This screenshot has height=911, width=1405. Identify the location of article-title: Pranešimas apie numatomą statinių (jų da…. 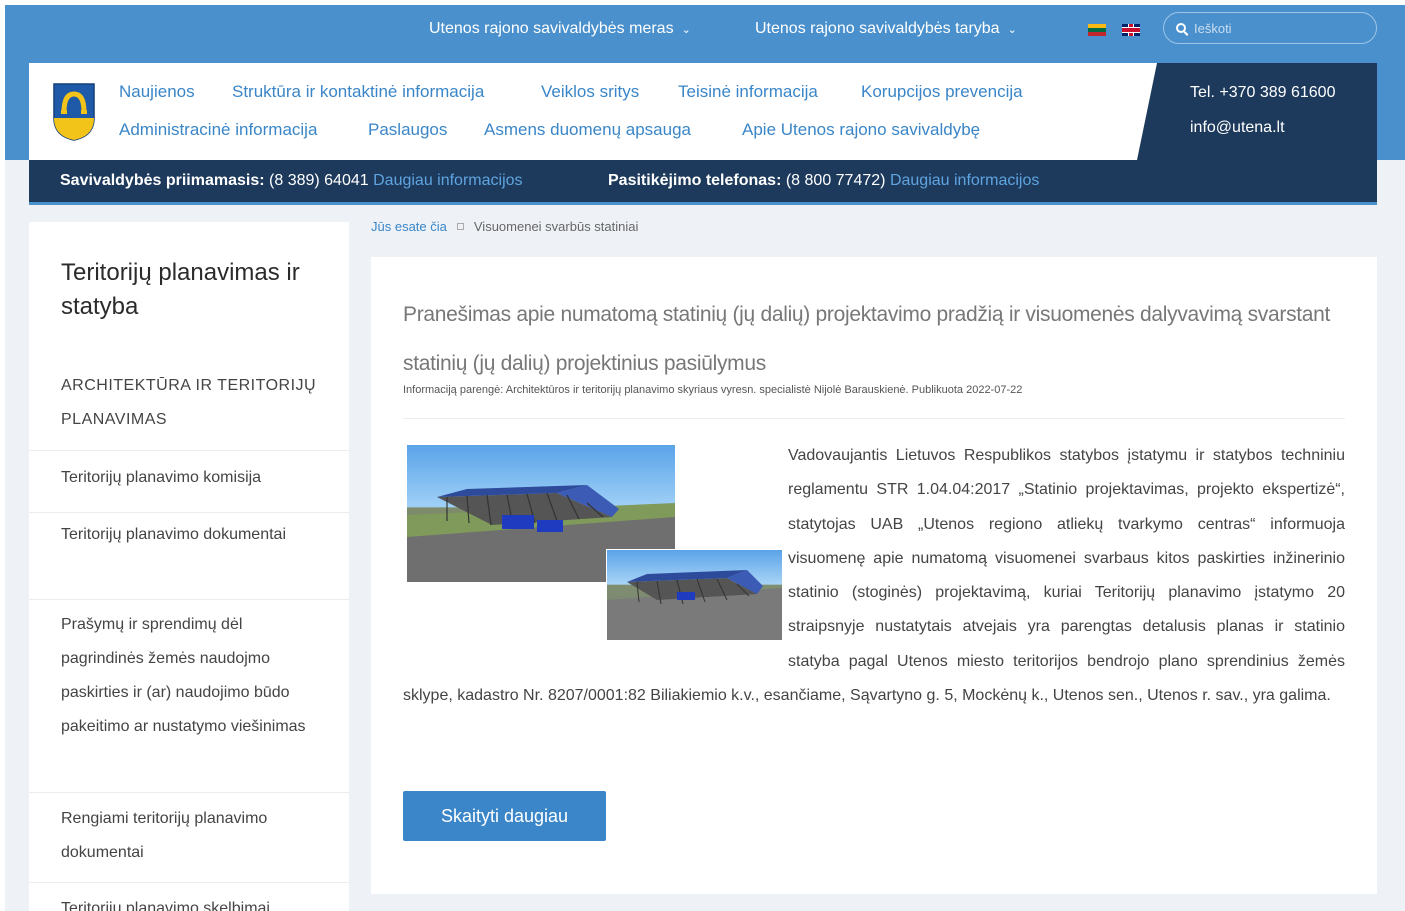
(878, 339).